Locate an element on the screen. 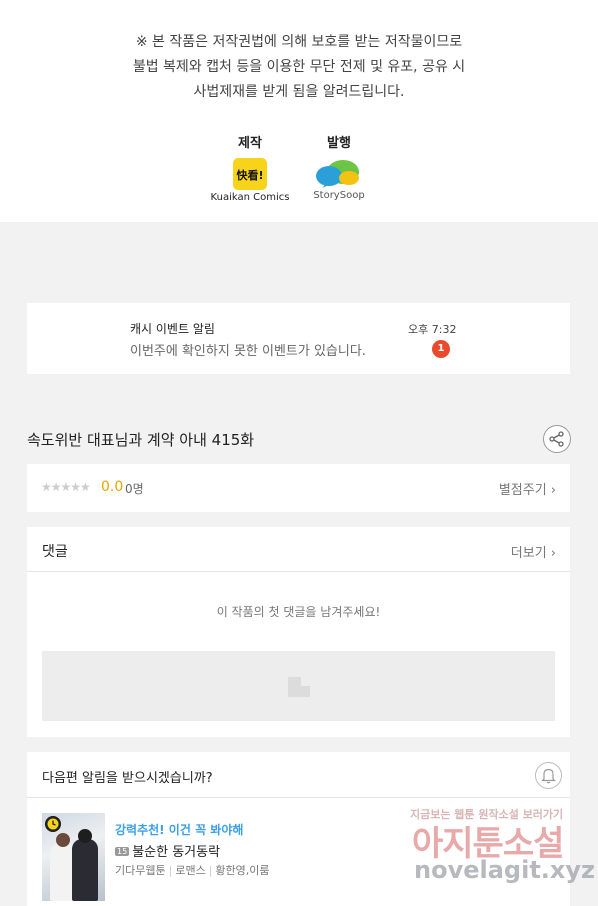 The width and height of the screenshot is (598, 906). storysoop-logo-icon is located at coordinates (337, 174).